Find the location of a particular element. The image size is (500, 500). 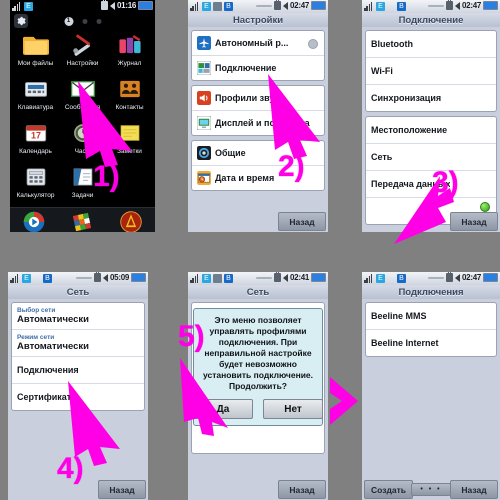

list-item-connectivity: Подключение is located at coordinates (258, 68).